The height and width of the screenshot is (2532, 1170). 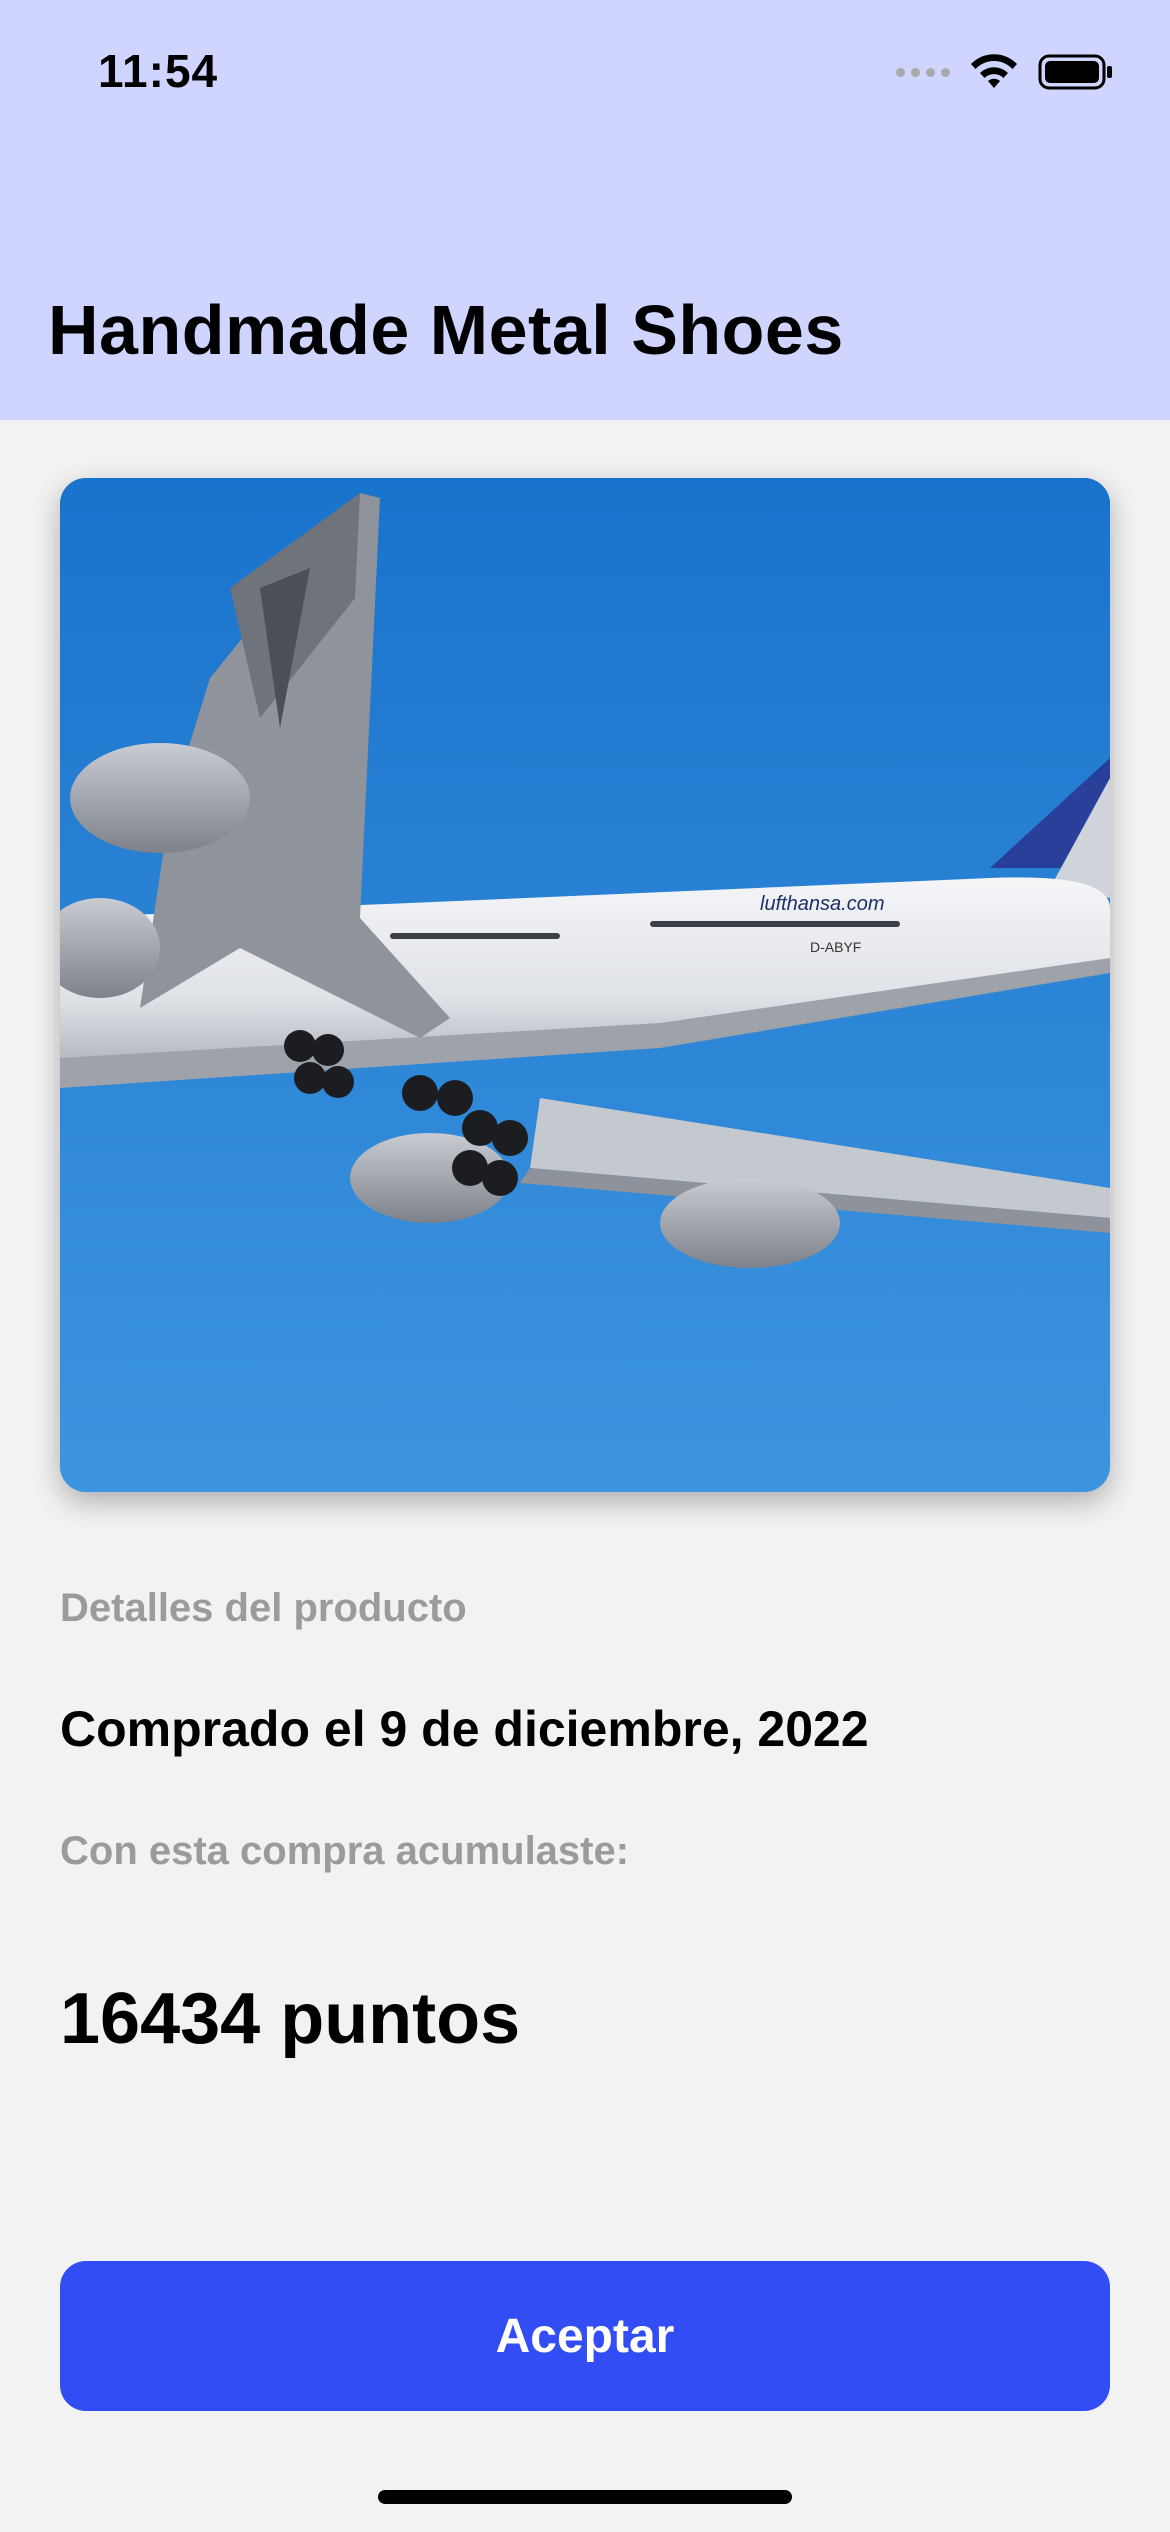 What do you see at coordinates (923, 72) in the screenshot?
I see `cellular-signal-icon` at bounding box center [923, 72].